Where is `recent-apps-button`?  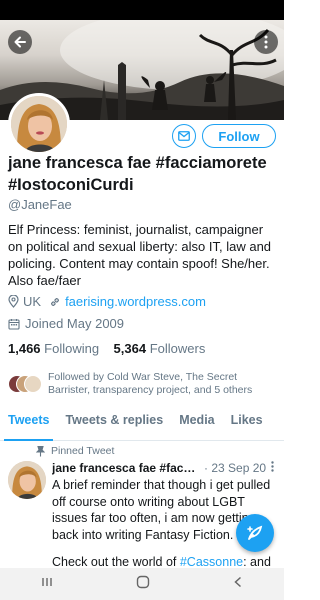
recent-apps-button is located at coordinates (47, 584).